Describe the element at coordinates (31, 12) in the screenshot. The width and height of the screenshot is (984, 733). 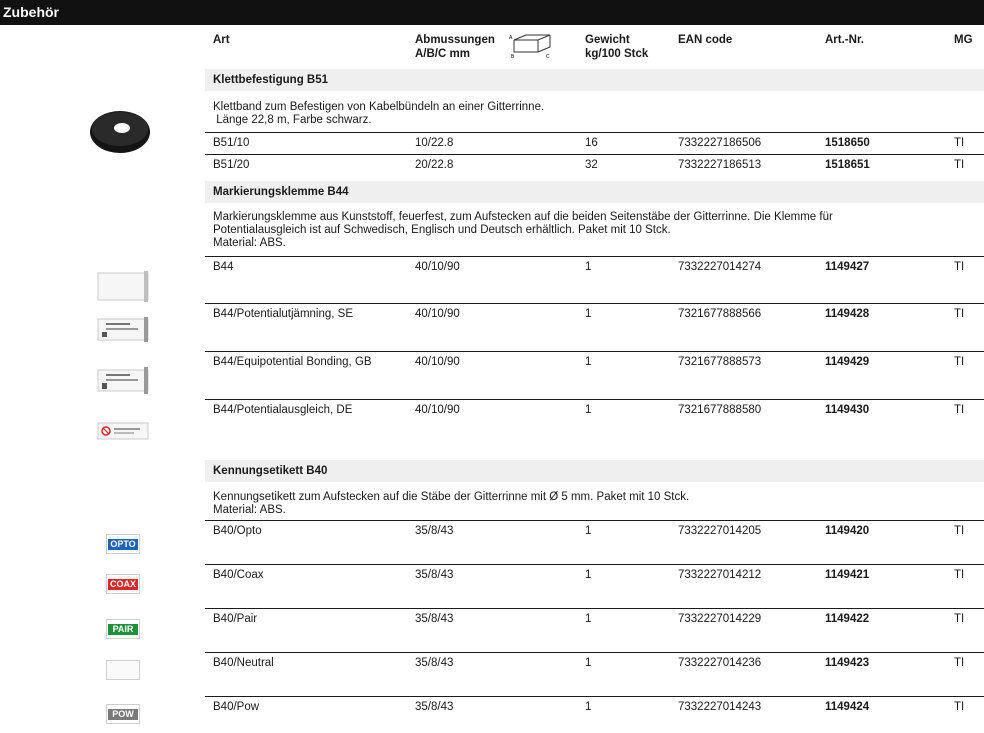
I see `page-title: Zubehör` at that location.